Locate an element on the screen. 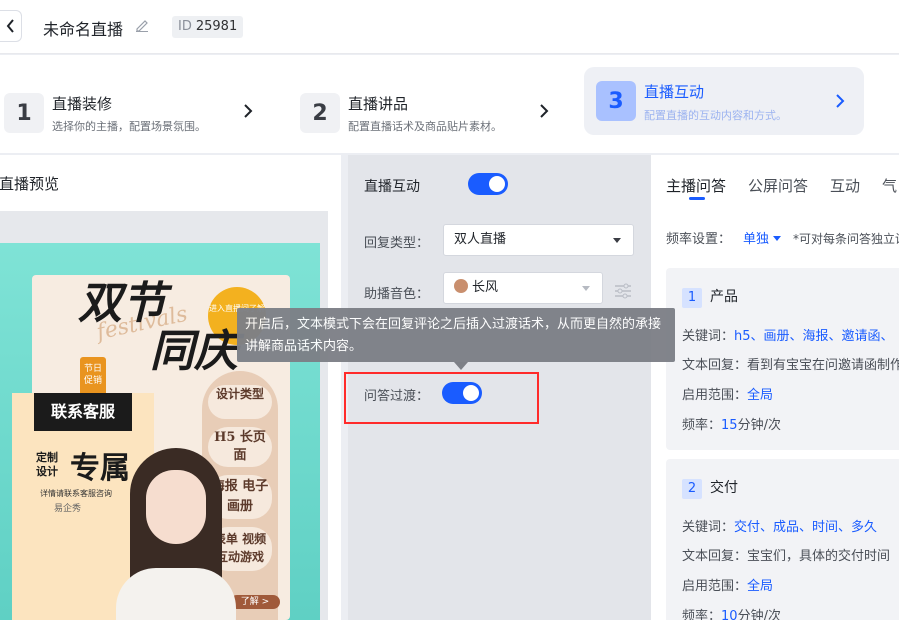  interaction-toggle is located at coordinates (488, 184).